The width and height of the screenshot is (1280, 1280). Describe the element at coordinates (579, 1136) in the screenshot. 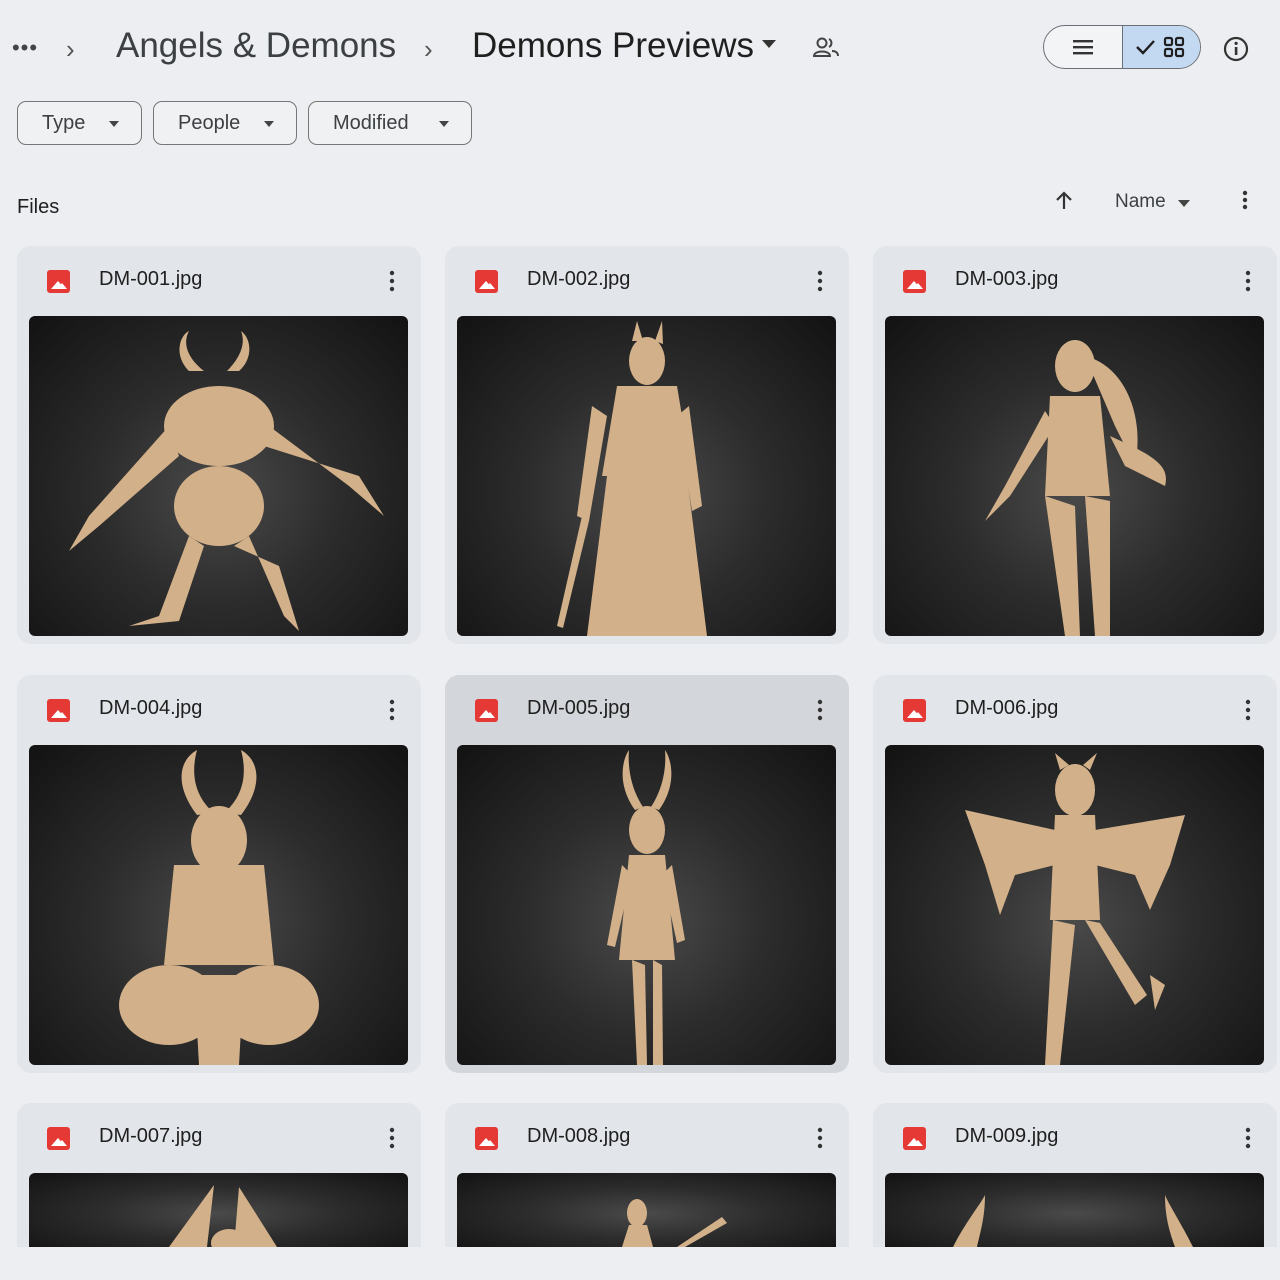

I see `file-name: DM-008.jpg` at that location.